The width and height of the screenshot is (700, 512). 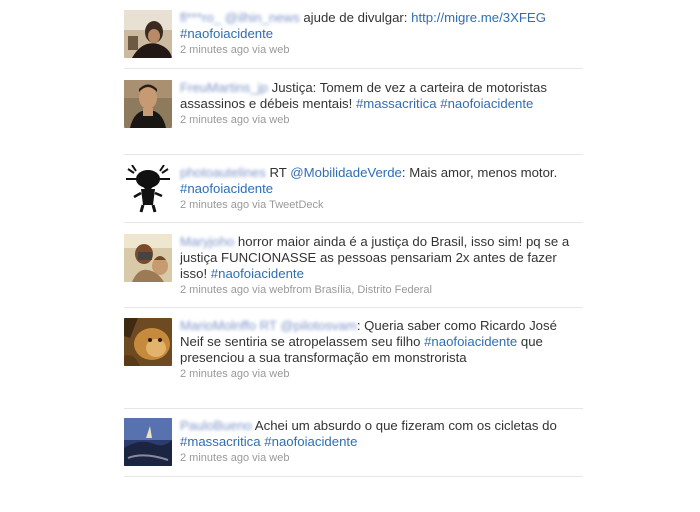 What do you see at coordinates (223, 172) in the screenshot?
I see `tweet-username: photoautelines` at bounding box center [223, 172].